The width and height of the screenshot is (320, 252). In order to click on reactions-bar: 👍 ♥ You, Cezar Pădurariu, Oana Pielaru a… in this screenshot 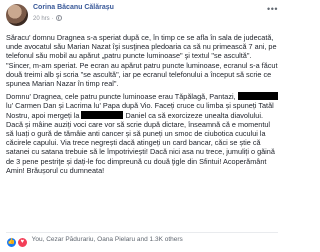, I will do `click(142, 242)`.